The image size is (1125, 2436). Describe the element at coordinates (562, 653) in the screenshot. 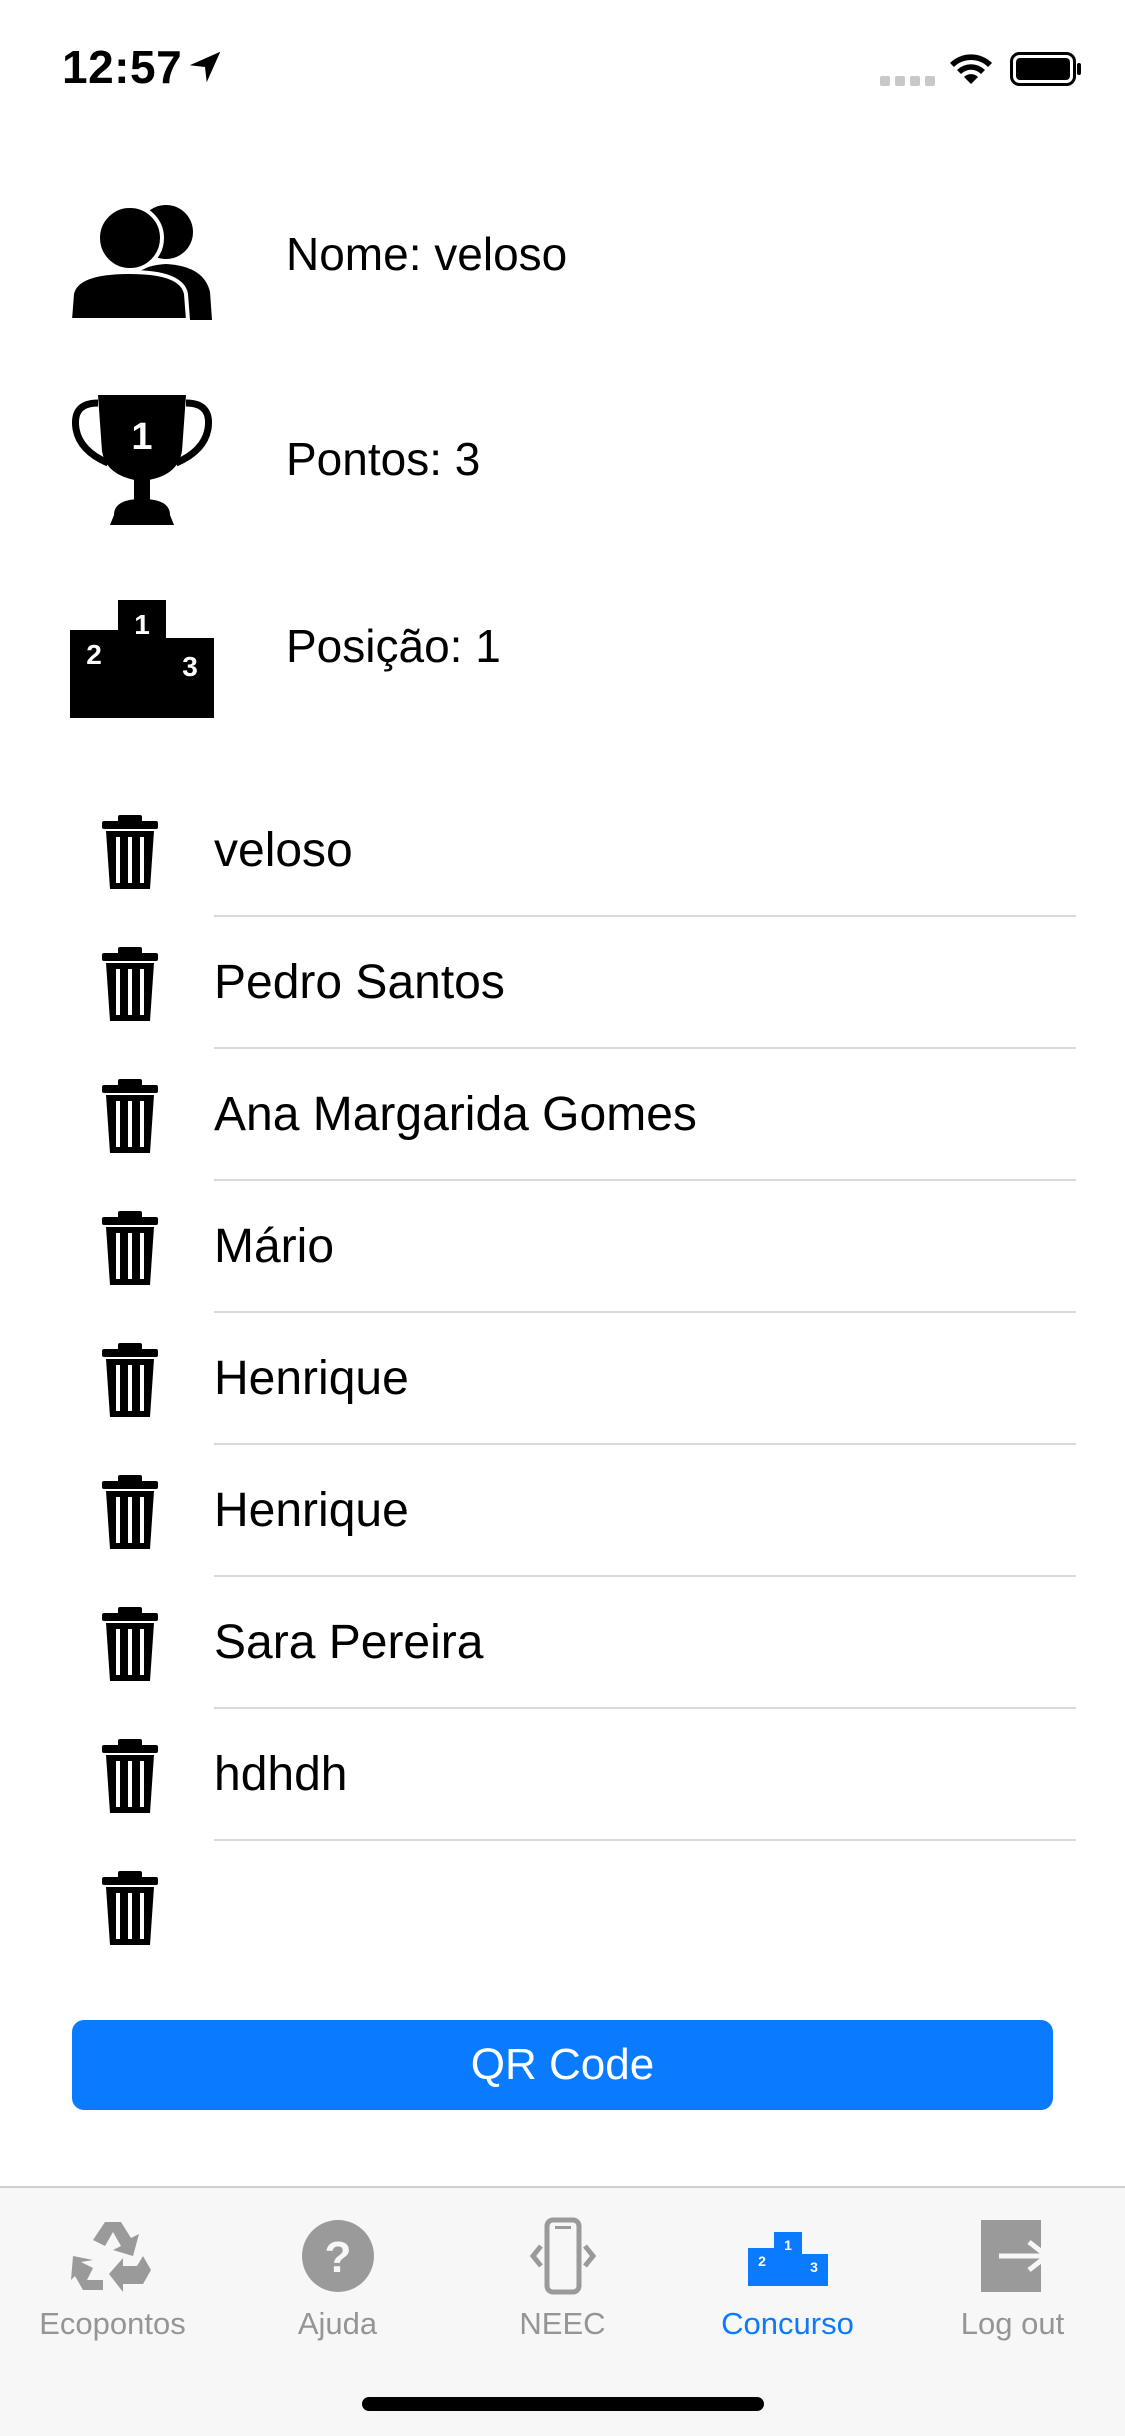

I see `profile-position-row: 1 2 3 Posição: 1` at that location.